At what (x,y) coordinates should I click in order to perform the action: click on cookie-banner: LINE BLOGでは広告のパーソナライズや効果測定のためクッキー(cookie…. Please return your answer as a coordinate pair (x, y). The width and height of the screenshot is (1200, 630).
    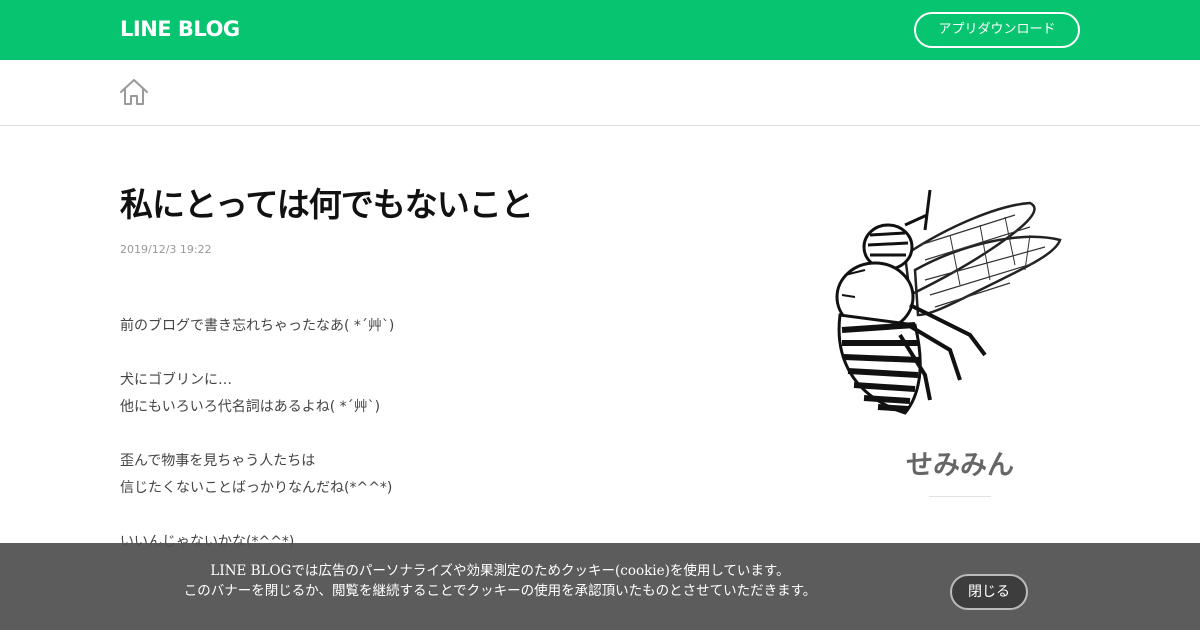
    Looking at the image, I should click on (600, 586).